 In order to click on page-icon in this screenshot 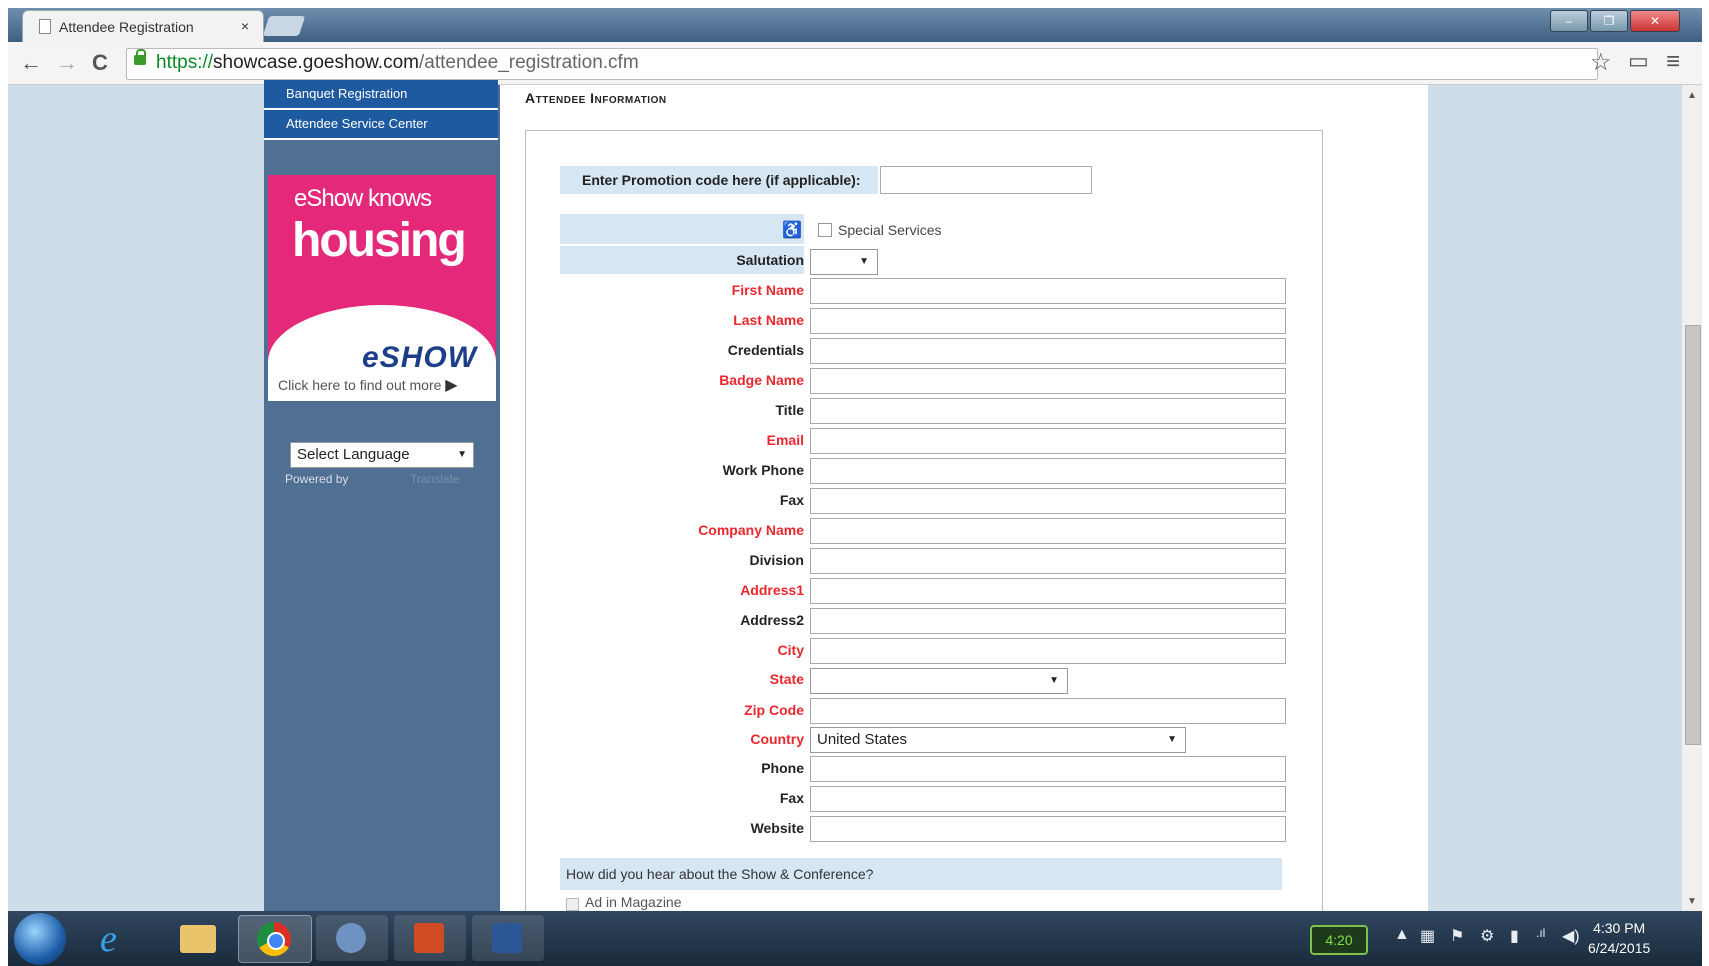, I will do `click(45, 26)`.